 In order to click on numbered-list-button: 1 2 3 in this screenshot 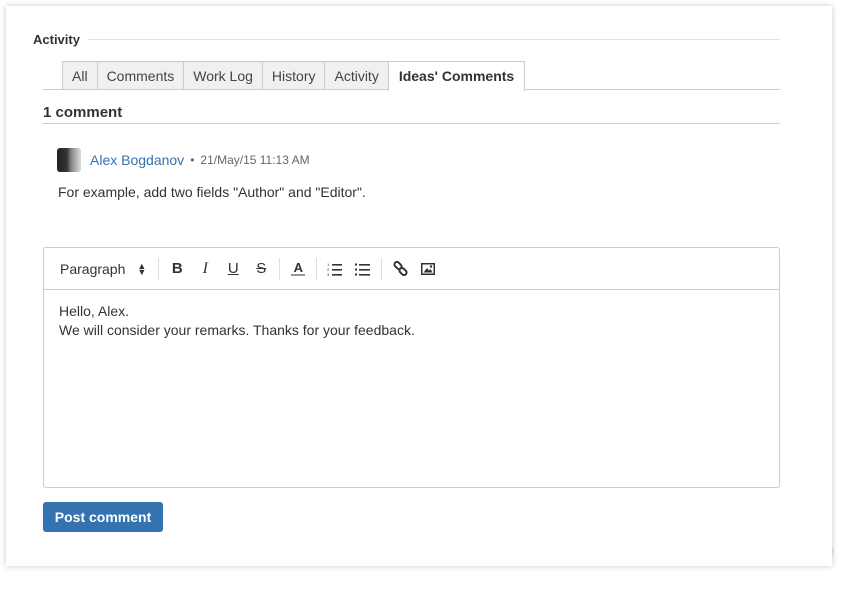, I will do `click(335, 269)`.